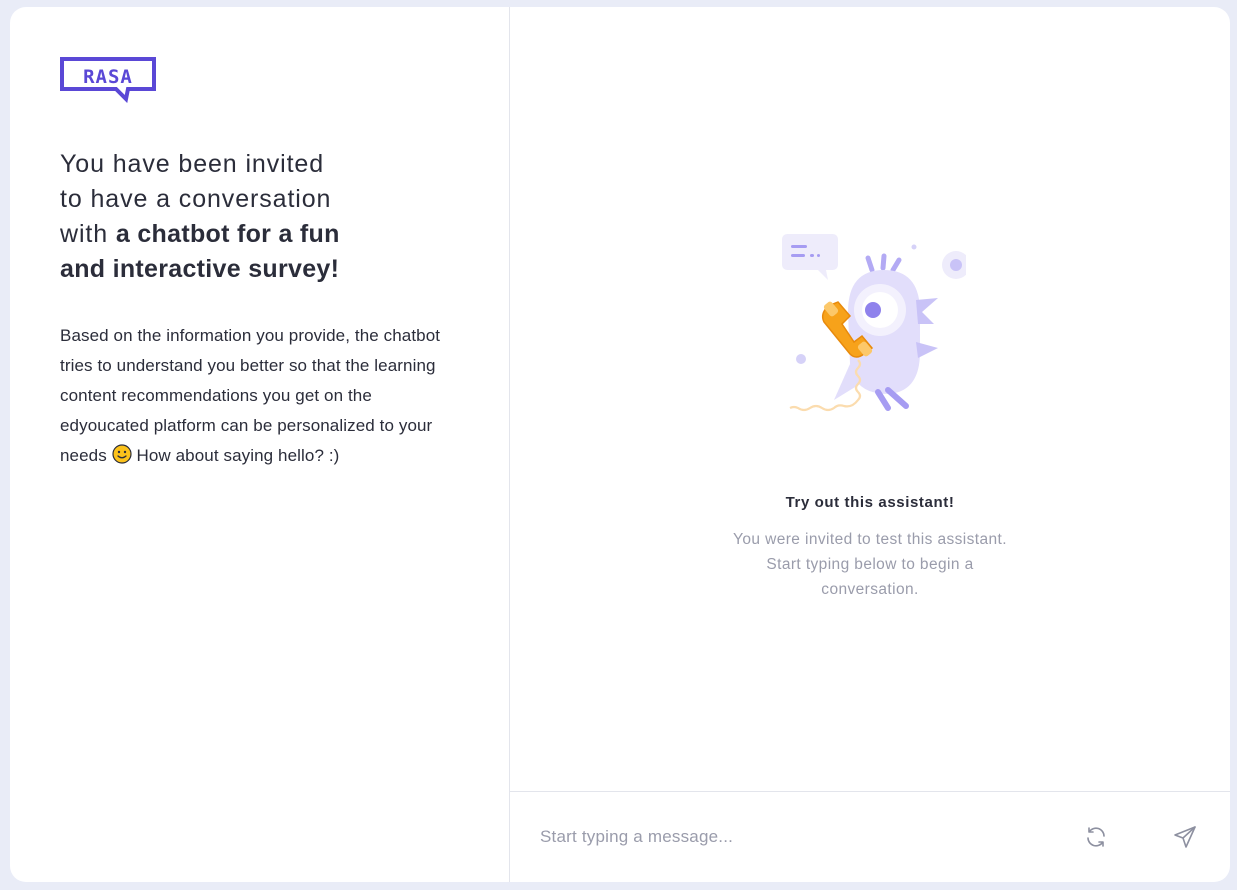 The height and width of the screenshot is (890, 1237). I want to click on bird-with-phone-illustration, so click(874, 323).